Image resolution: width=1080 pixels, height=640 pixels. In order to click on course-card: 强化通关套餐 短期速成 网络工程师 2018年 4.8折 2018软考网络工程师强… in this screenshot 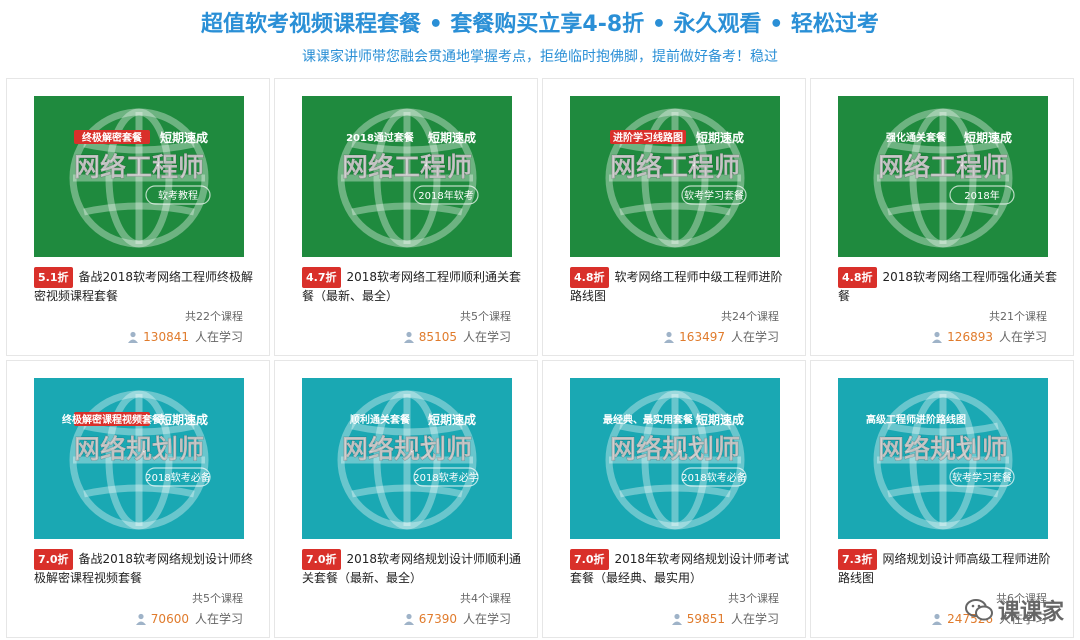, I will do `click(942, 217)`.